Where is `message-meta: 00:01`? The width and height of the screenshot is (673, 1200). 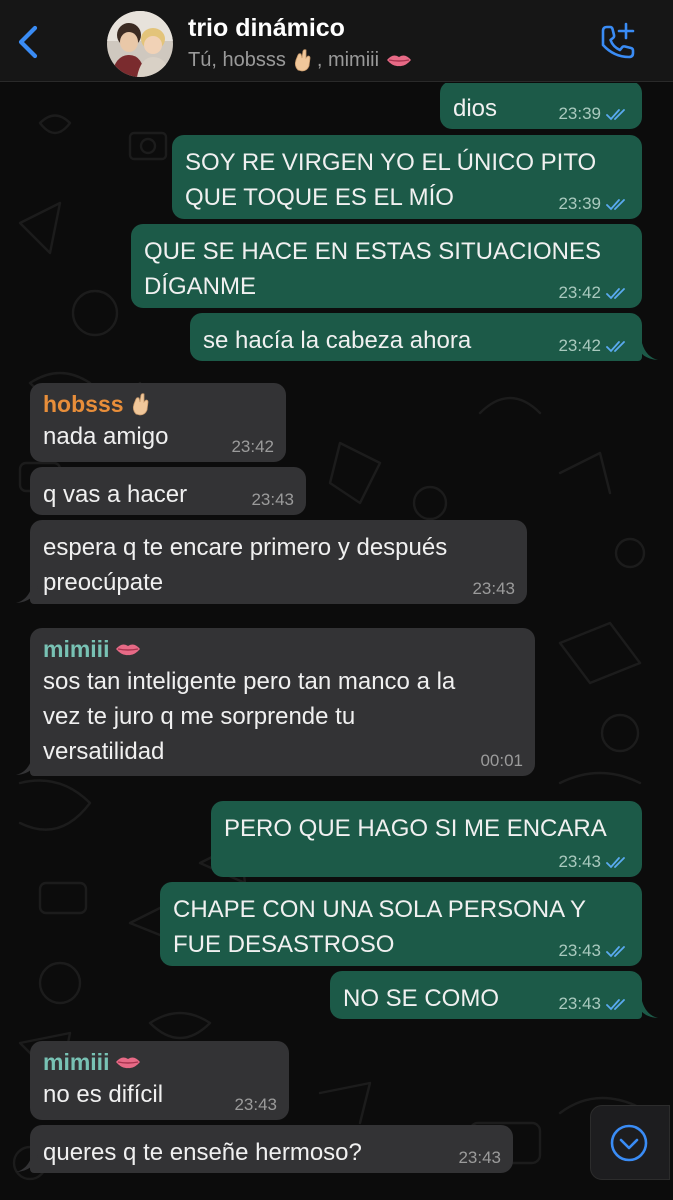
message-meta: 00:01 is located at coordinates (501, 761).